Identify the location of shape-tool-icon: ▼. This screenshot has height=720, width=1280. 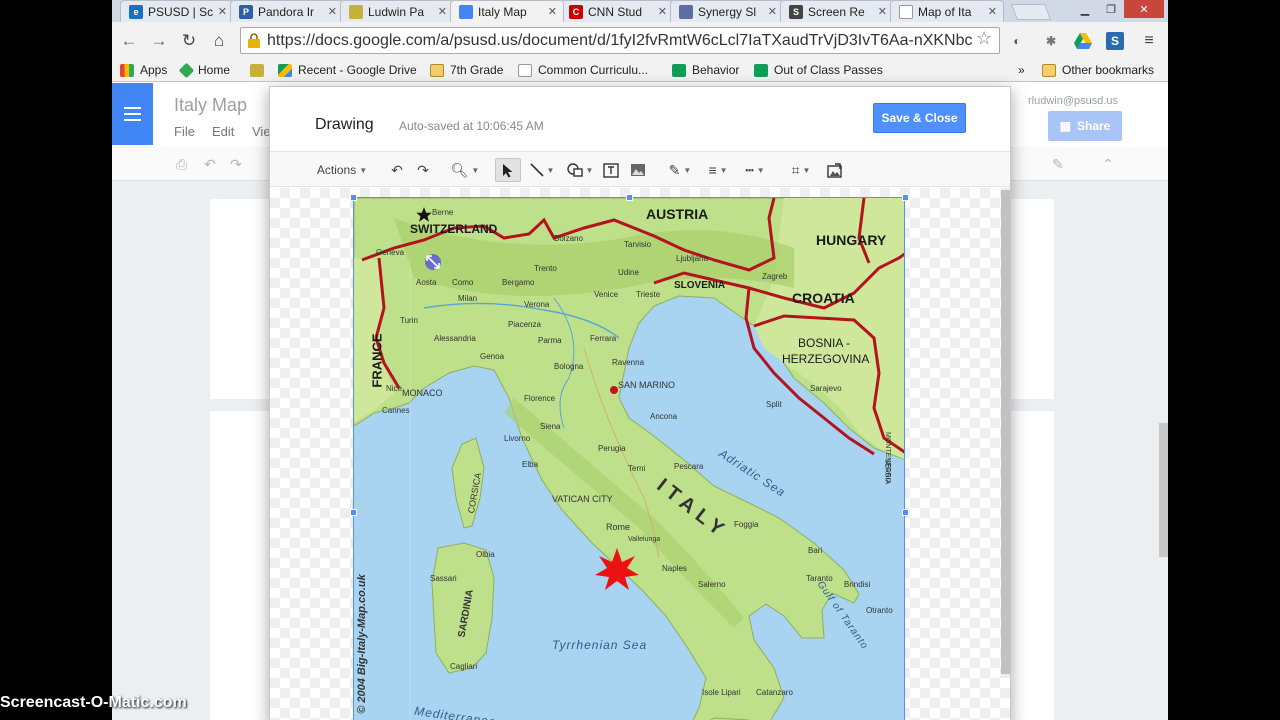
(580, 170).